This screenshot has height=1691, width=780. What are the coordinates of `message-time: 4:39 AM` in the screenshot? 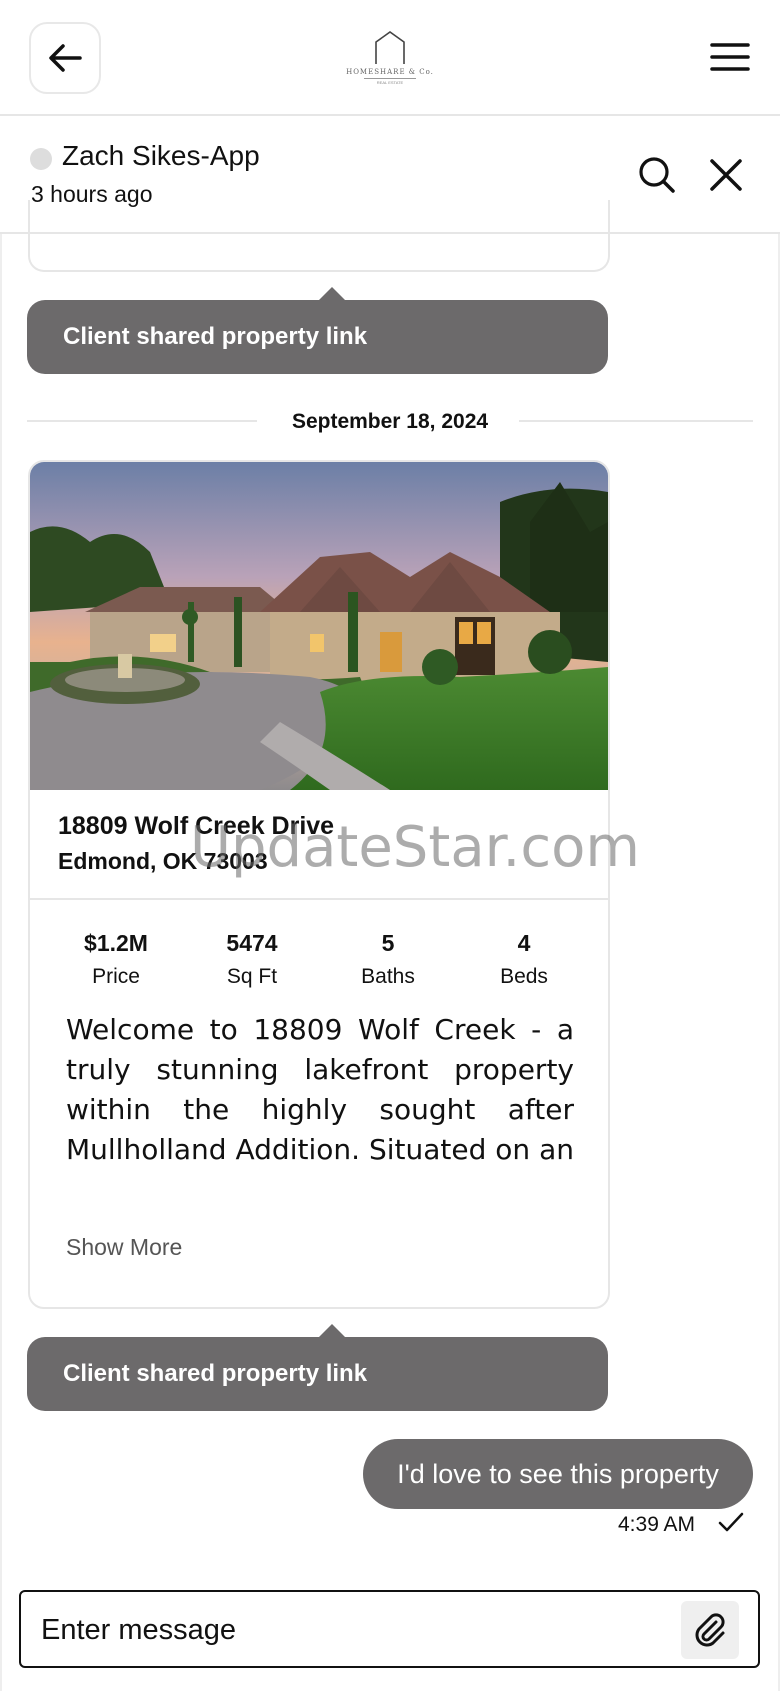 It's located at (657, 1524).